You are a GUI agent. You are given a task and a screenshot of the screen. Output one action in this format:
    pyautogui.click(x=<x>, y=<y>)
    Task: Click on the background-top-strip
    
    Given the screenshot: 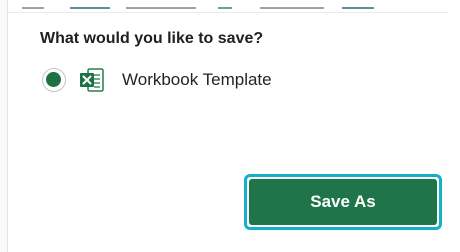 What is the action you would take?
    pyautogui.click(x=228, y=6)
    